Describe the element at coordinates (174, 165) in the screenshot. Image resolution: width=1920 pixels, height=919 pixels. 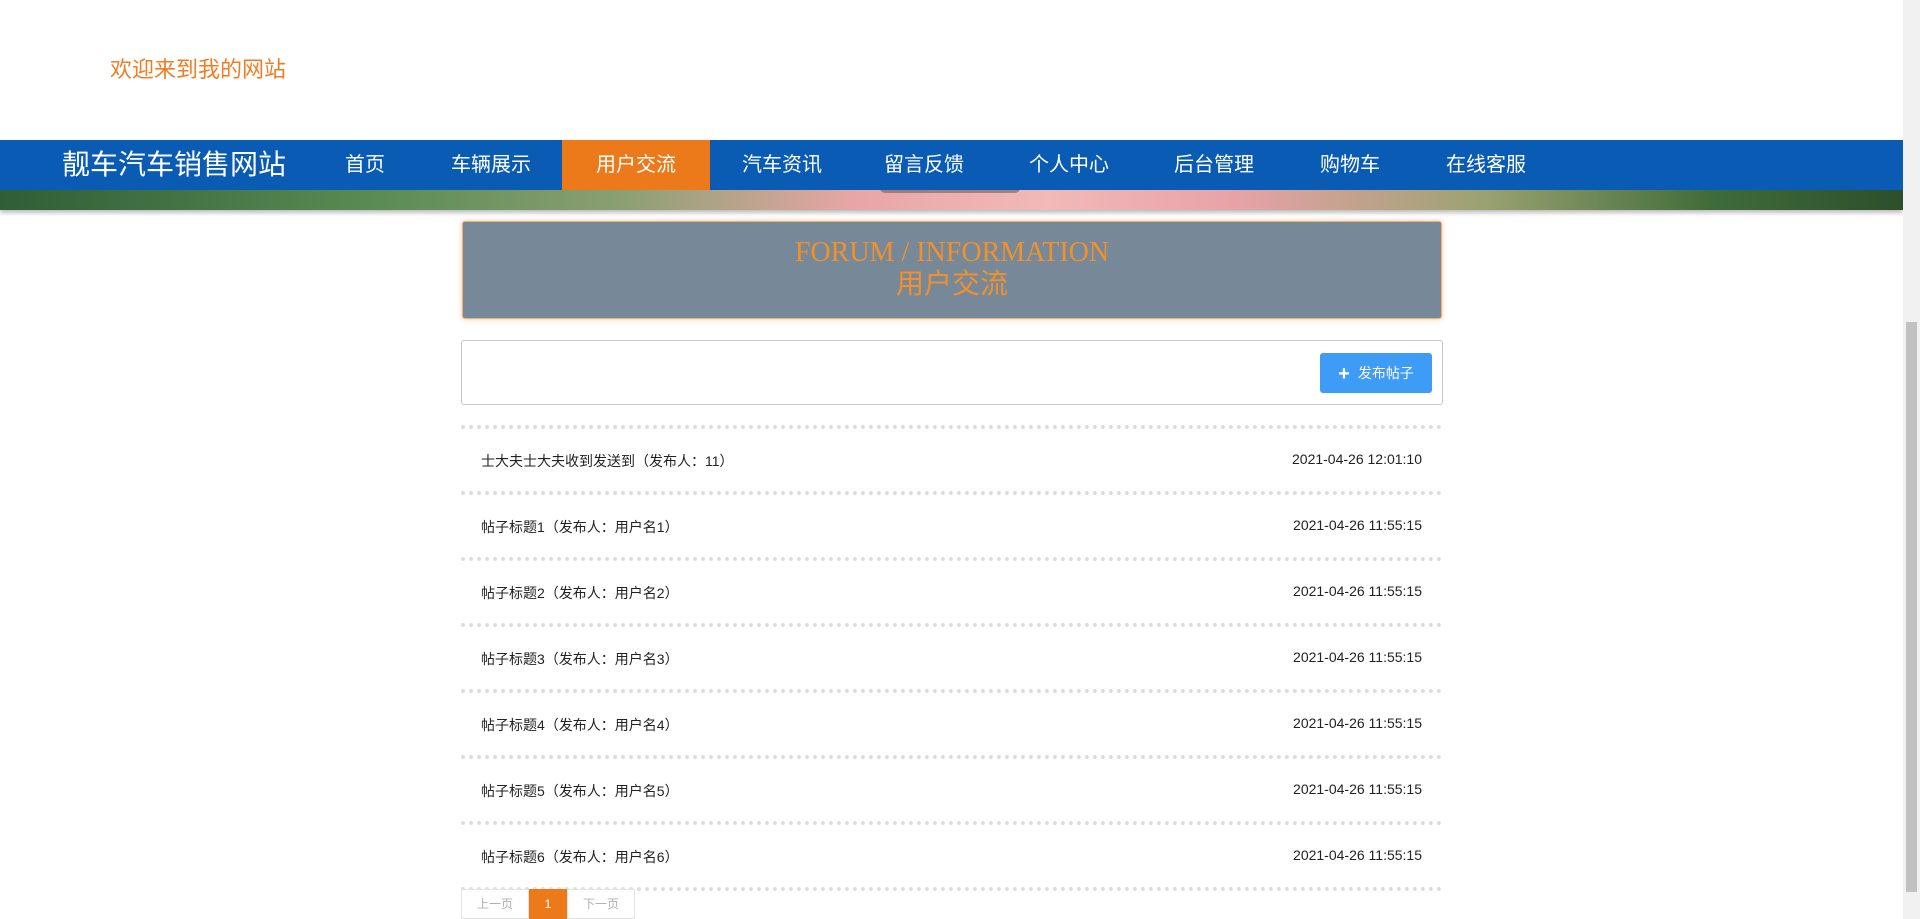
I see `site-brand: 靓车汽车销售网站` at that location.